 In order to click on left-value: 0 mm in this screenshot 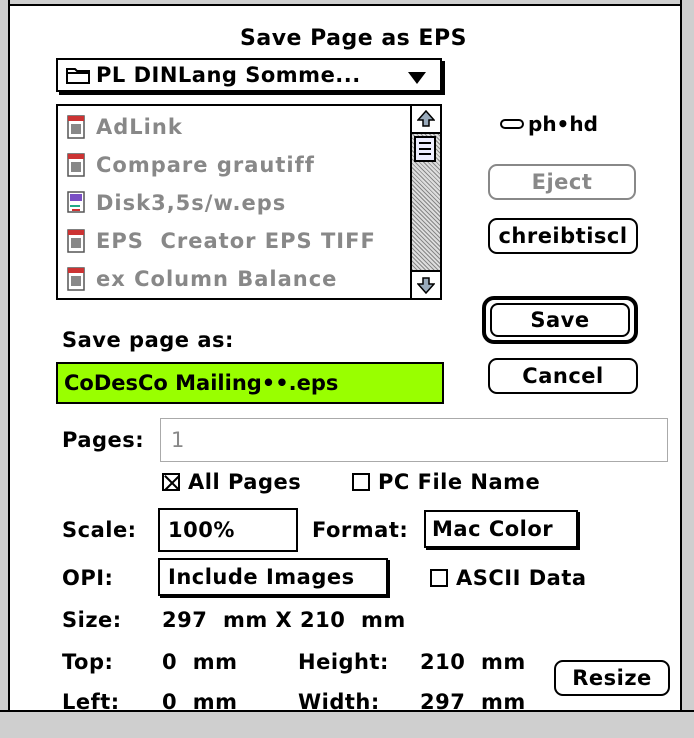, I will do `click(200, 702)`.